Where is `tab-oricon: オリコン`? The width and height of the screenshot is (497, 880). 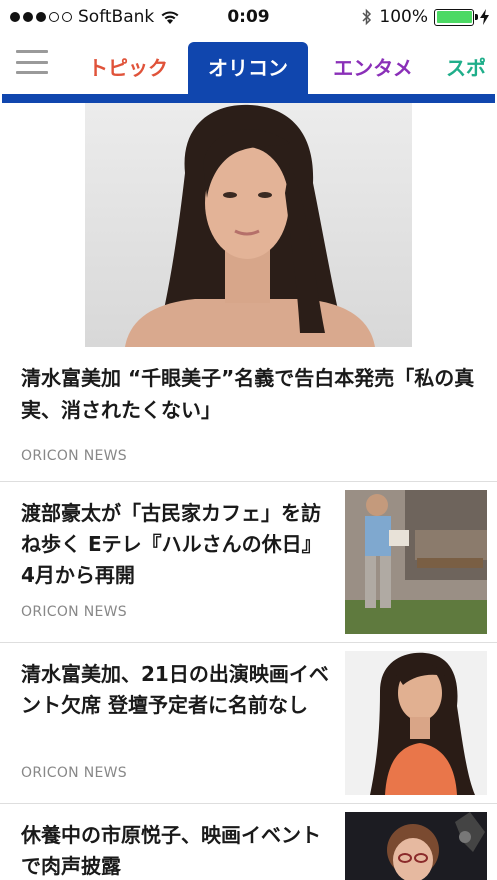 tab-oricon: オリコン is located at coordinates (248, 68).